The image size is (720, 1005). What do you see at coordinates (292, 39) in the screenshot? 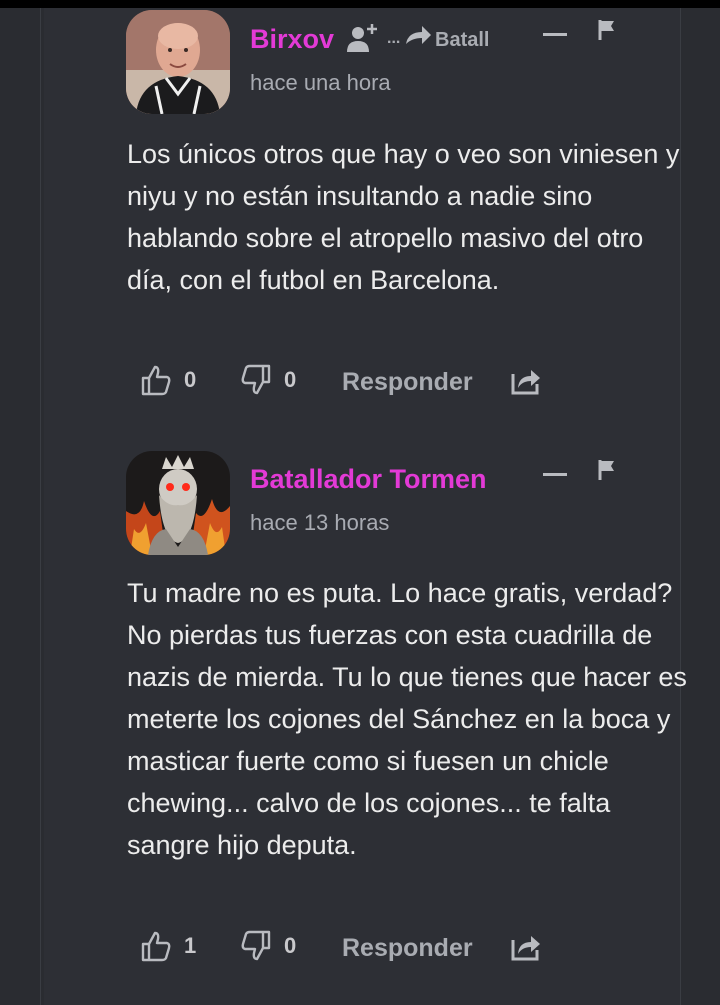
I see `comment-author: Birxov` at bounding box center [292, 39].